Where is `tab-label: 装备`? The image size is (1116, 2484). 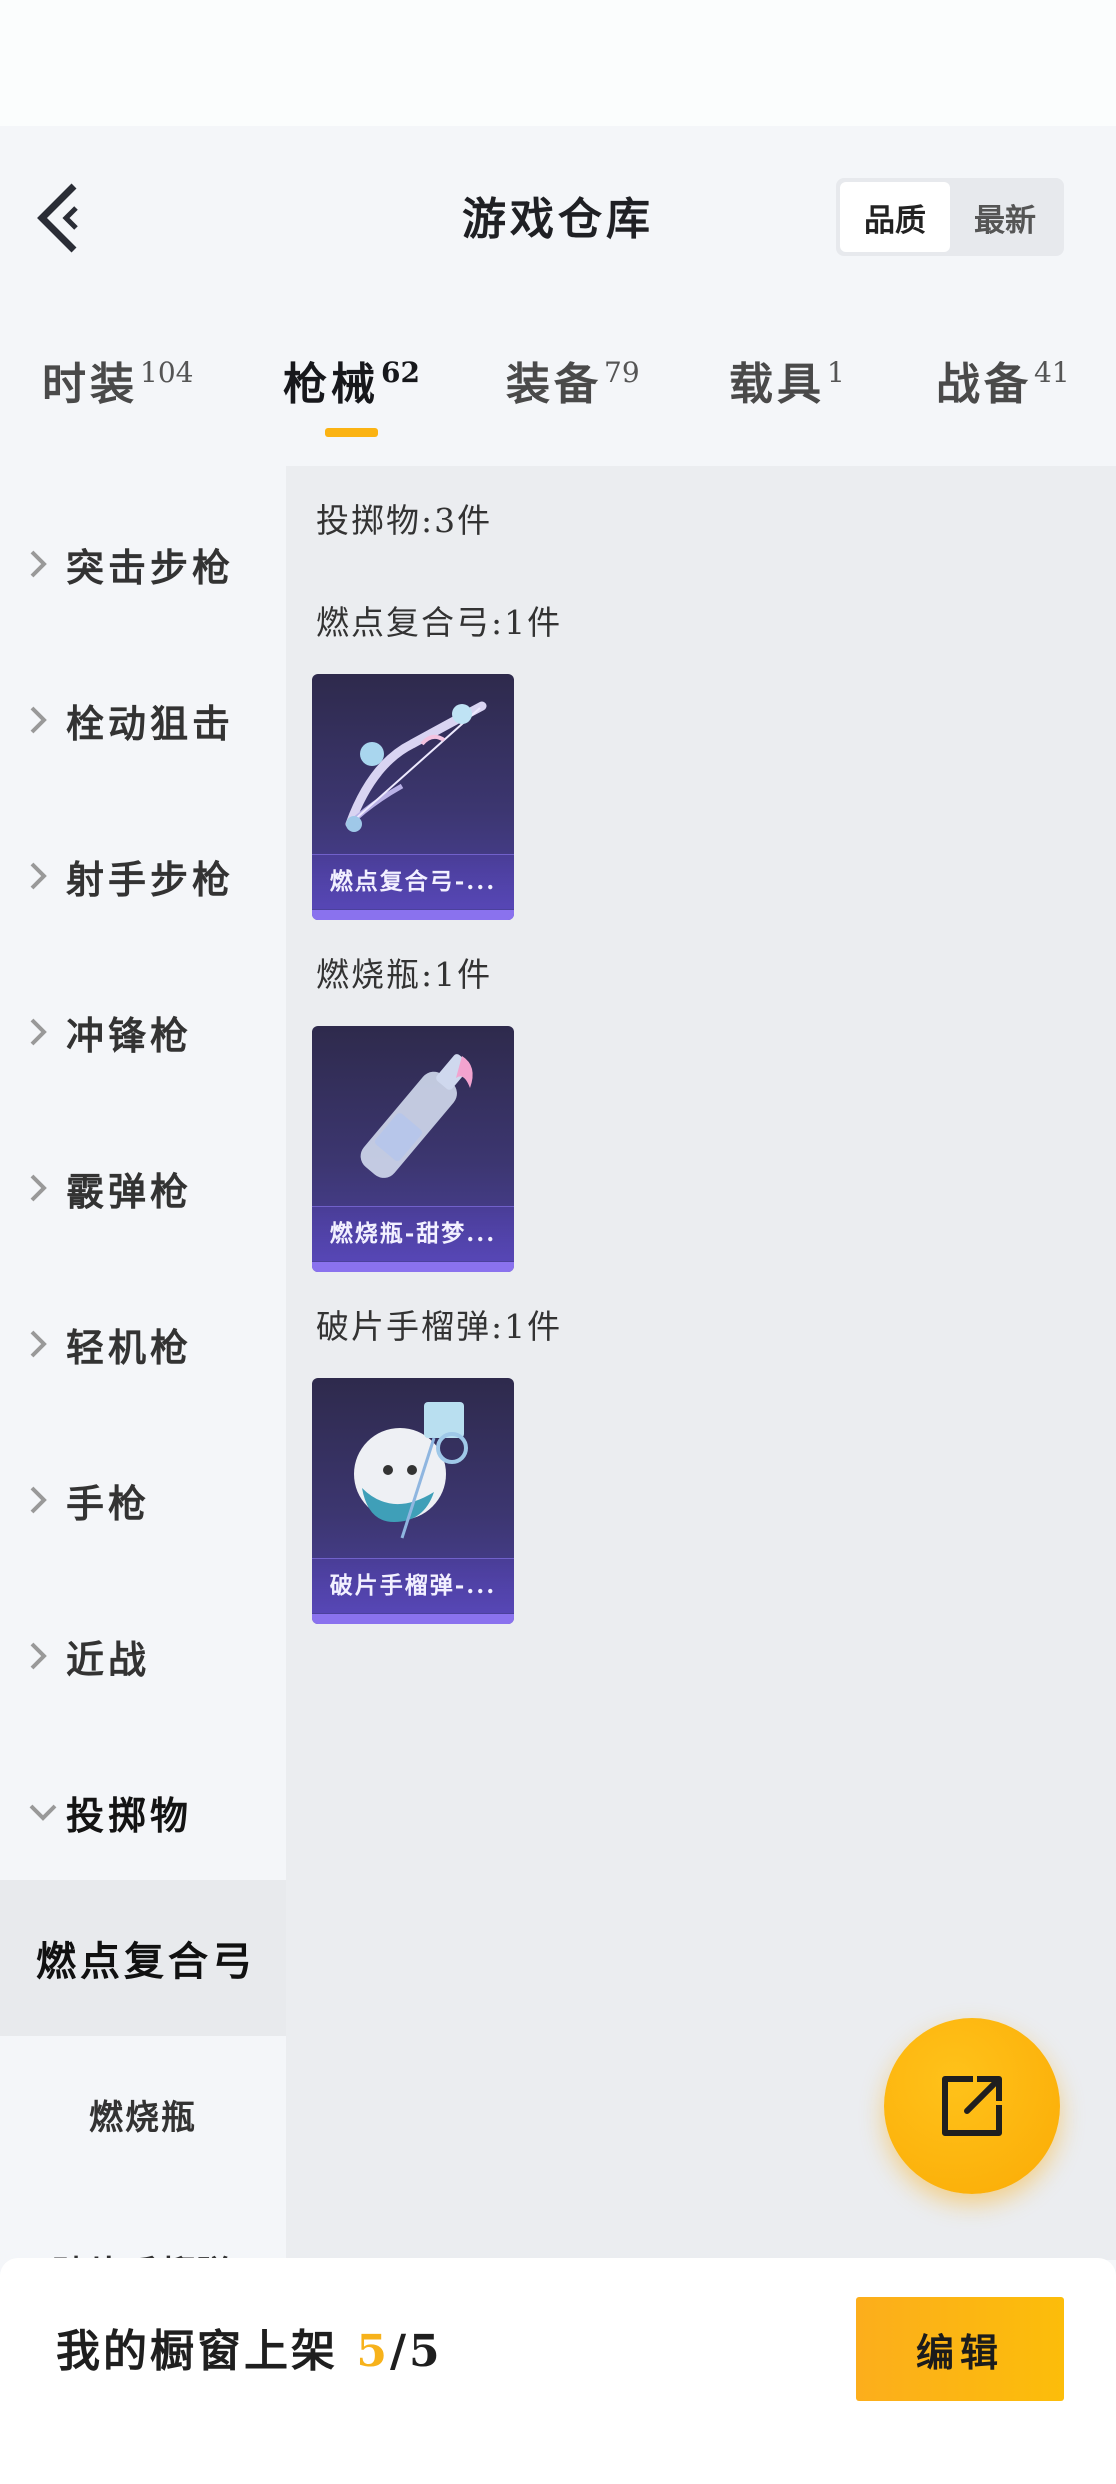
tab-label: 装备 is located at coordinates (554, 384).